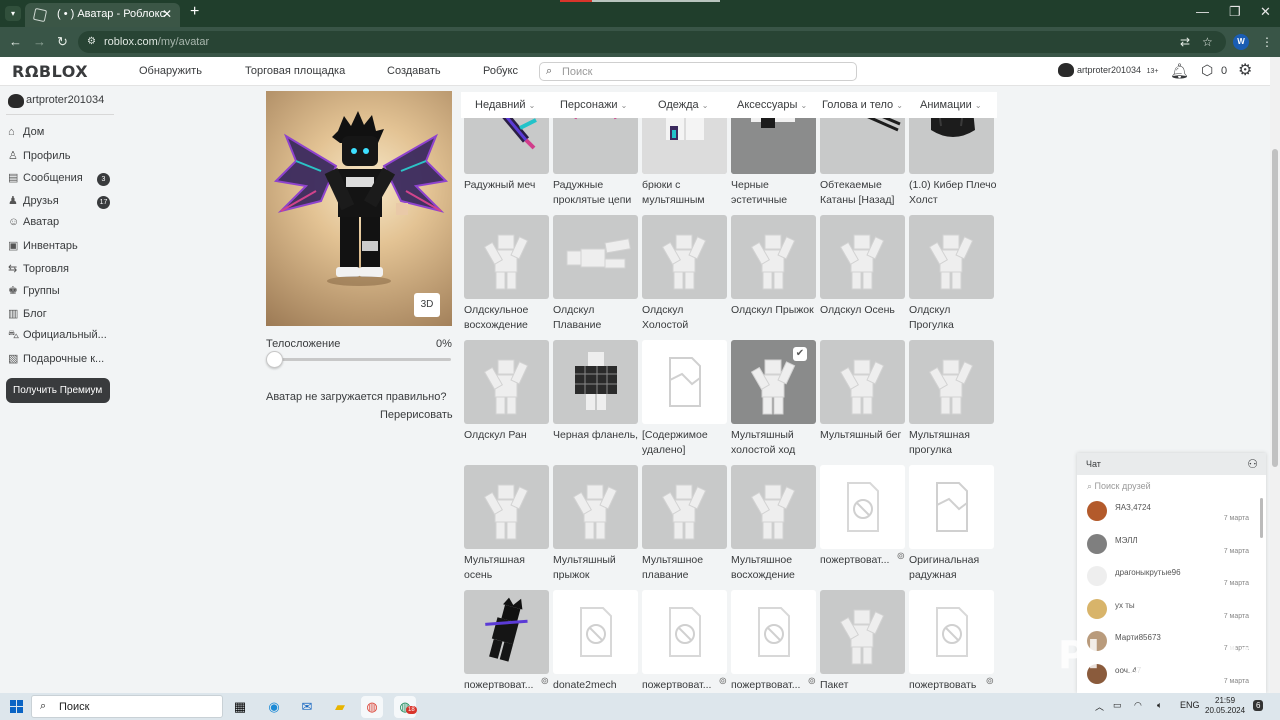  What do you see at coordinates (1241, 42) in the screenshot?
I see `extension-w-icon: W` at bounding box center [1241, 42].